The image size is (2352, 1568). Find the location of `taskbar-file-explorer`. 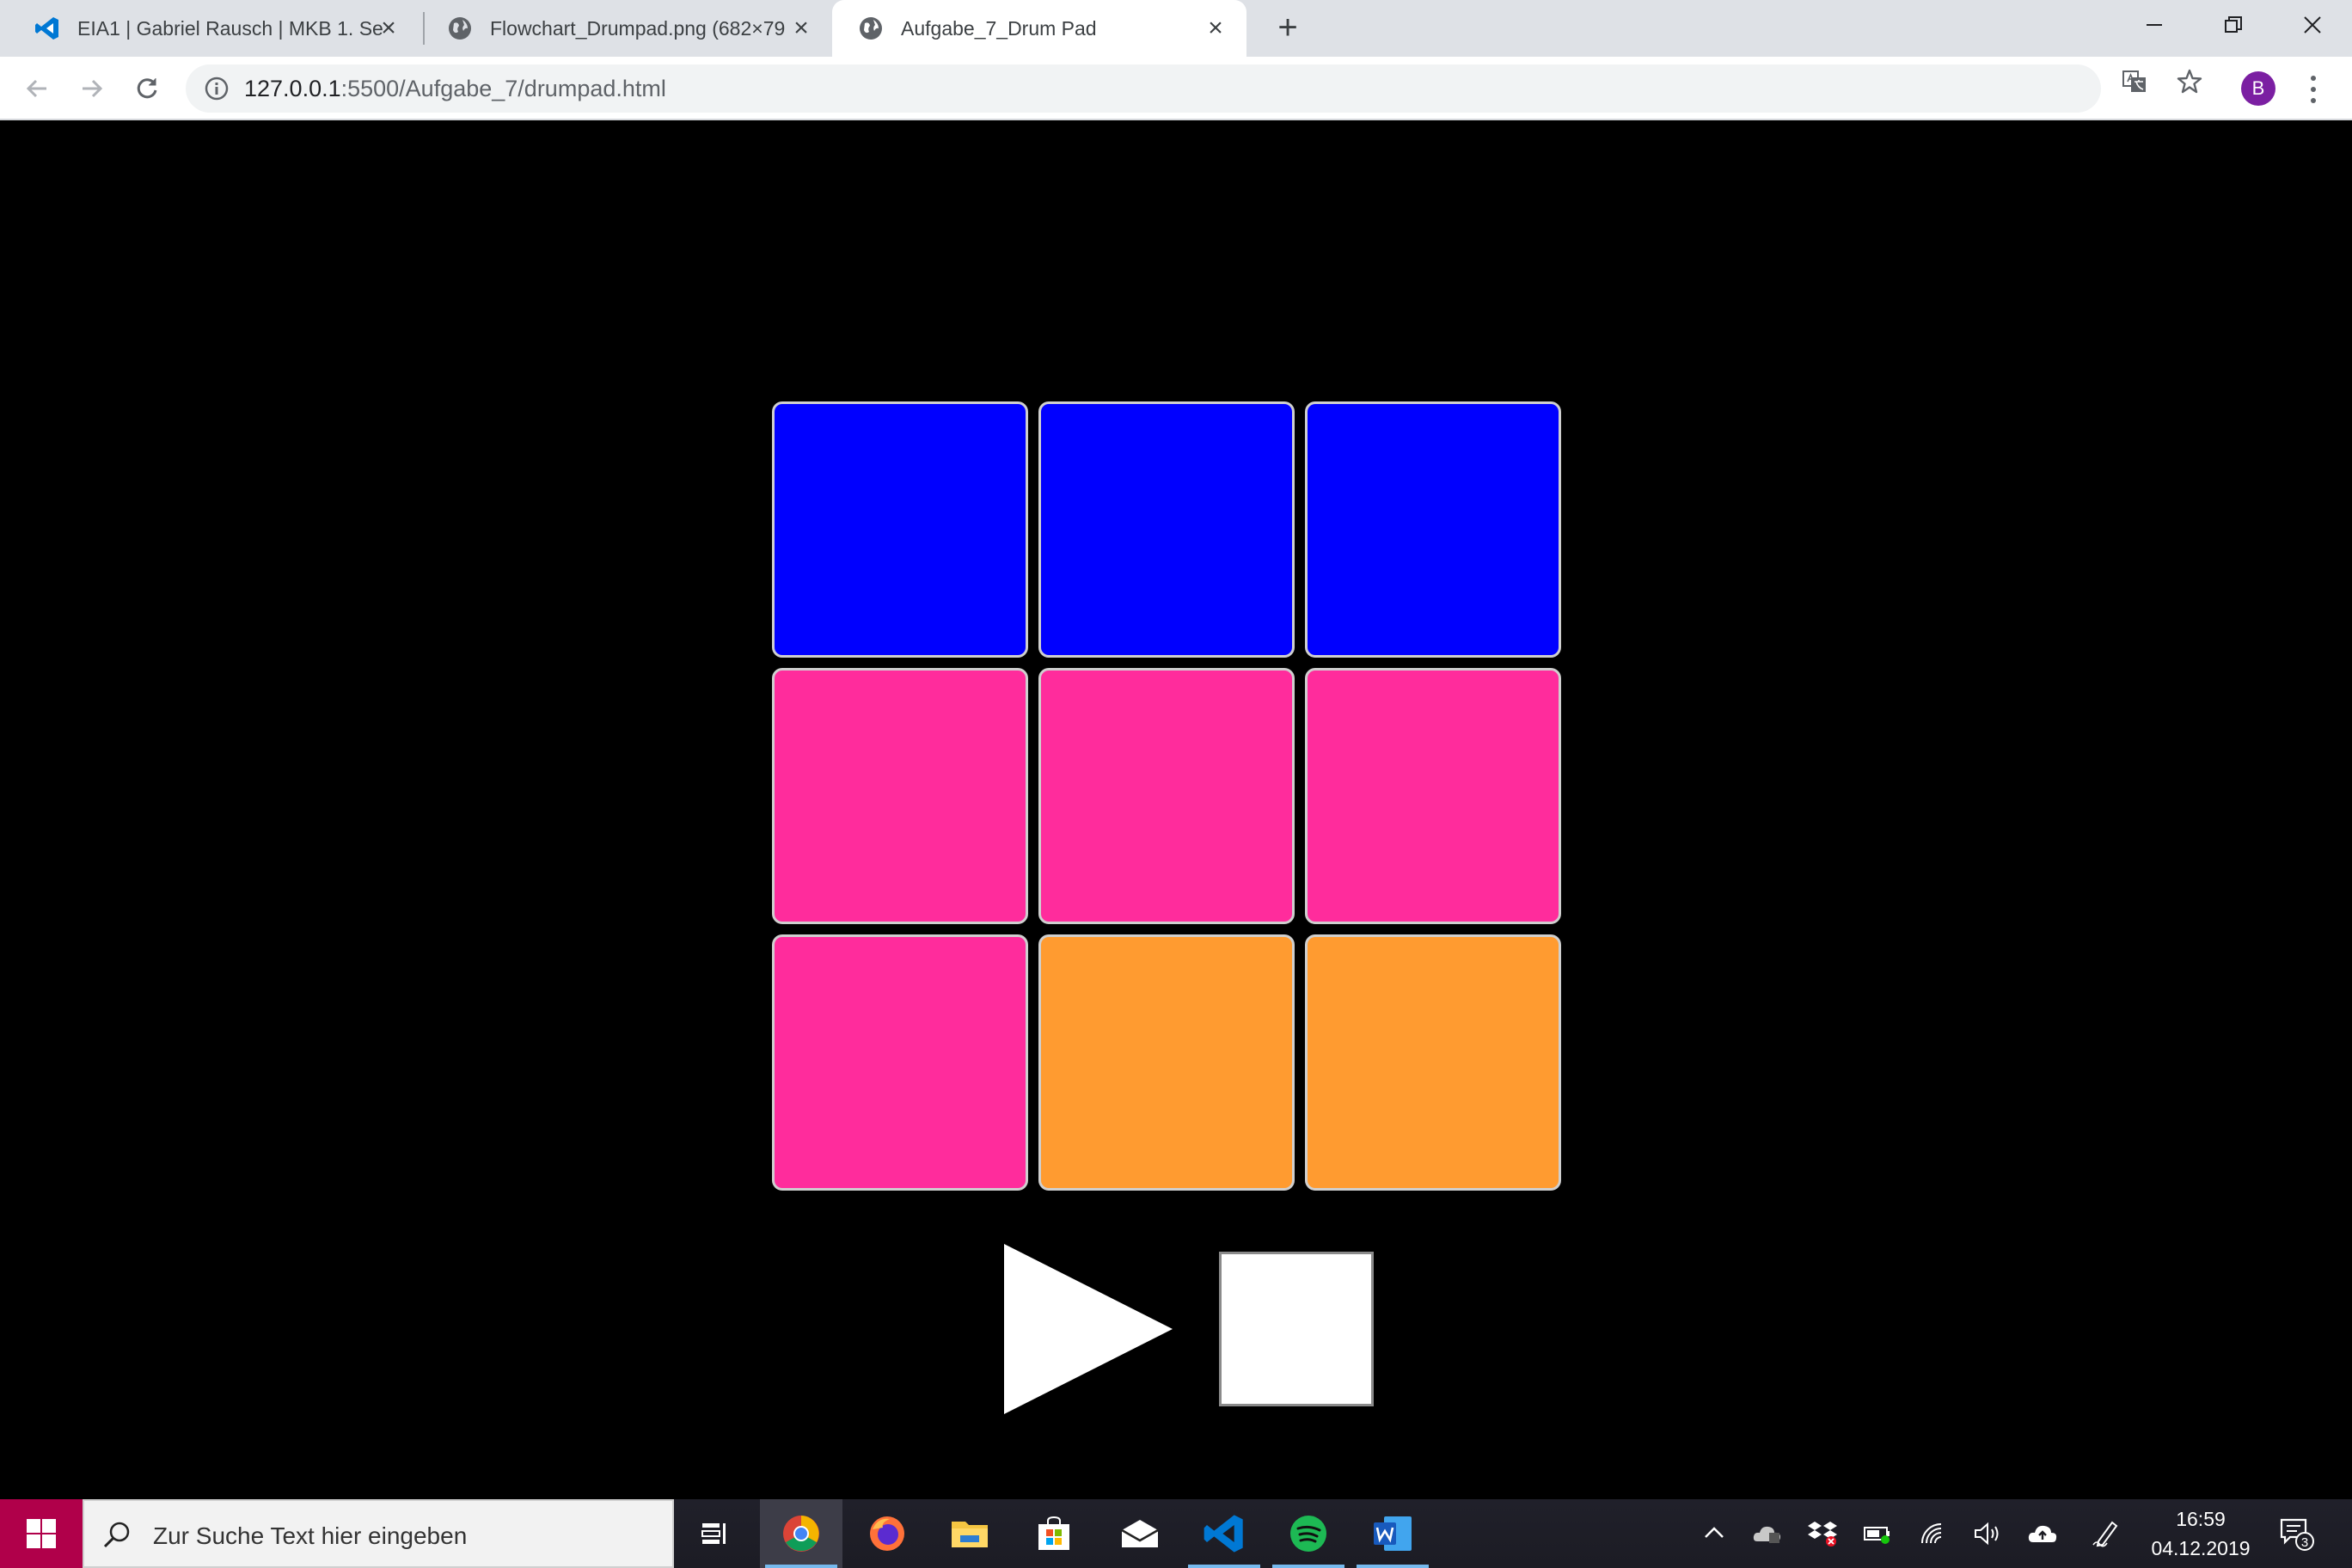

taskbar-file-explorer is located at coordinates (969, 1533).